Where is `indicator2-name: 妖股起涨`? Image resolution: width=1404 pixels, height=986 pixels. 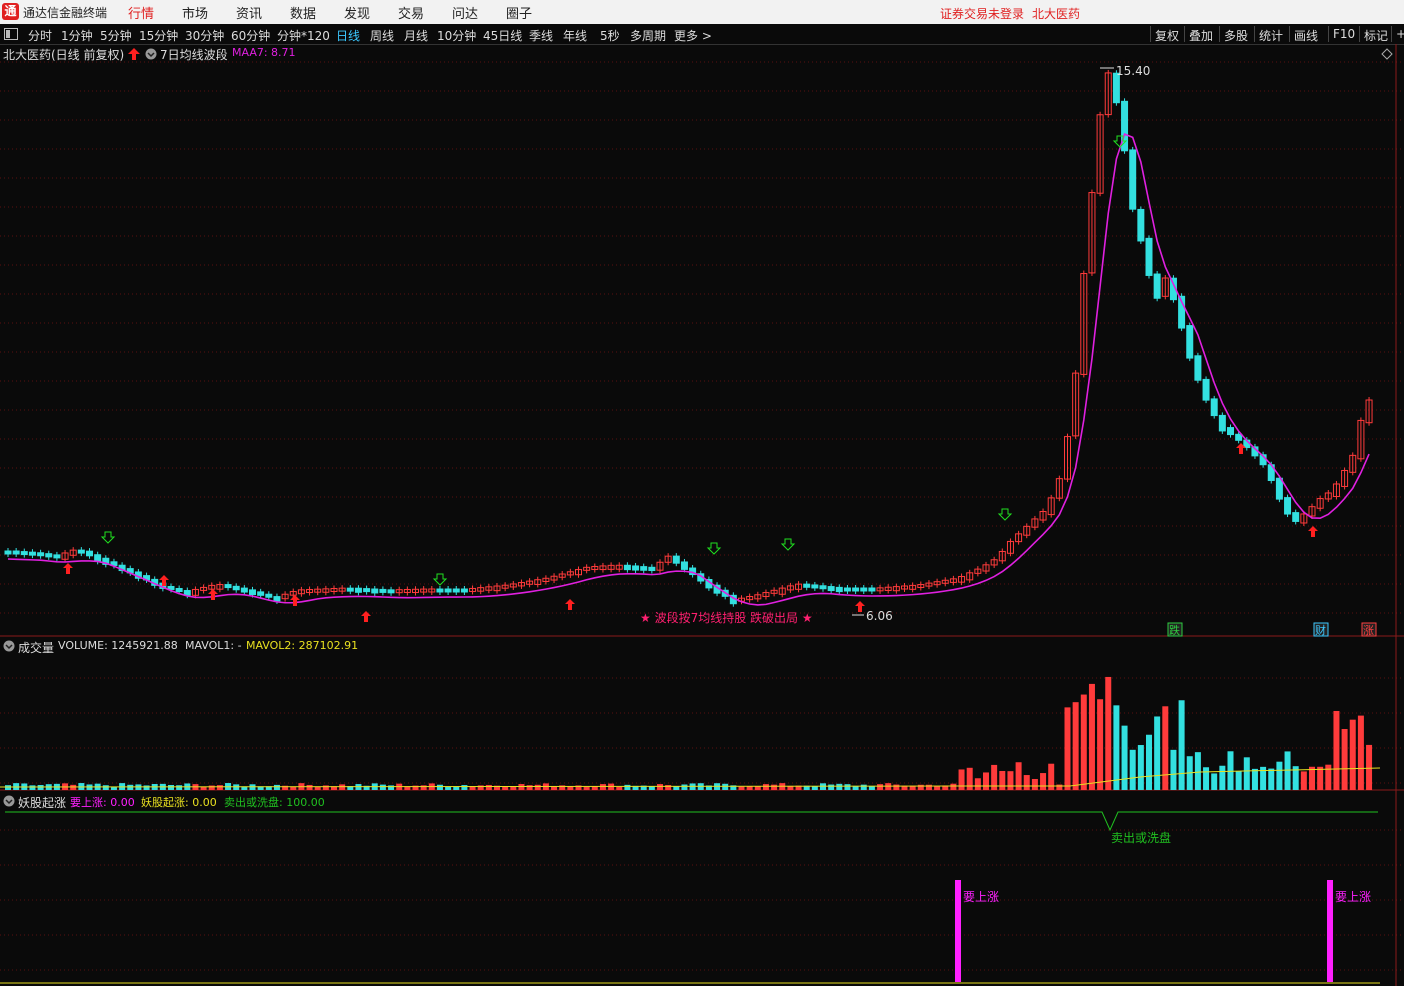 indicator2-name: 妖股起涨 is located at coordinates (42, 803).